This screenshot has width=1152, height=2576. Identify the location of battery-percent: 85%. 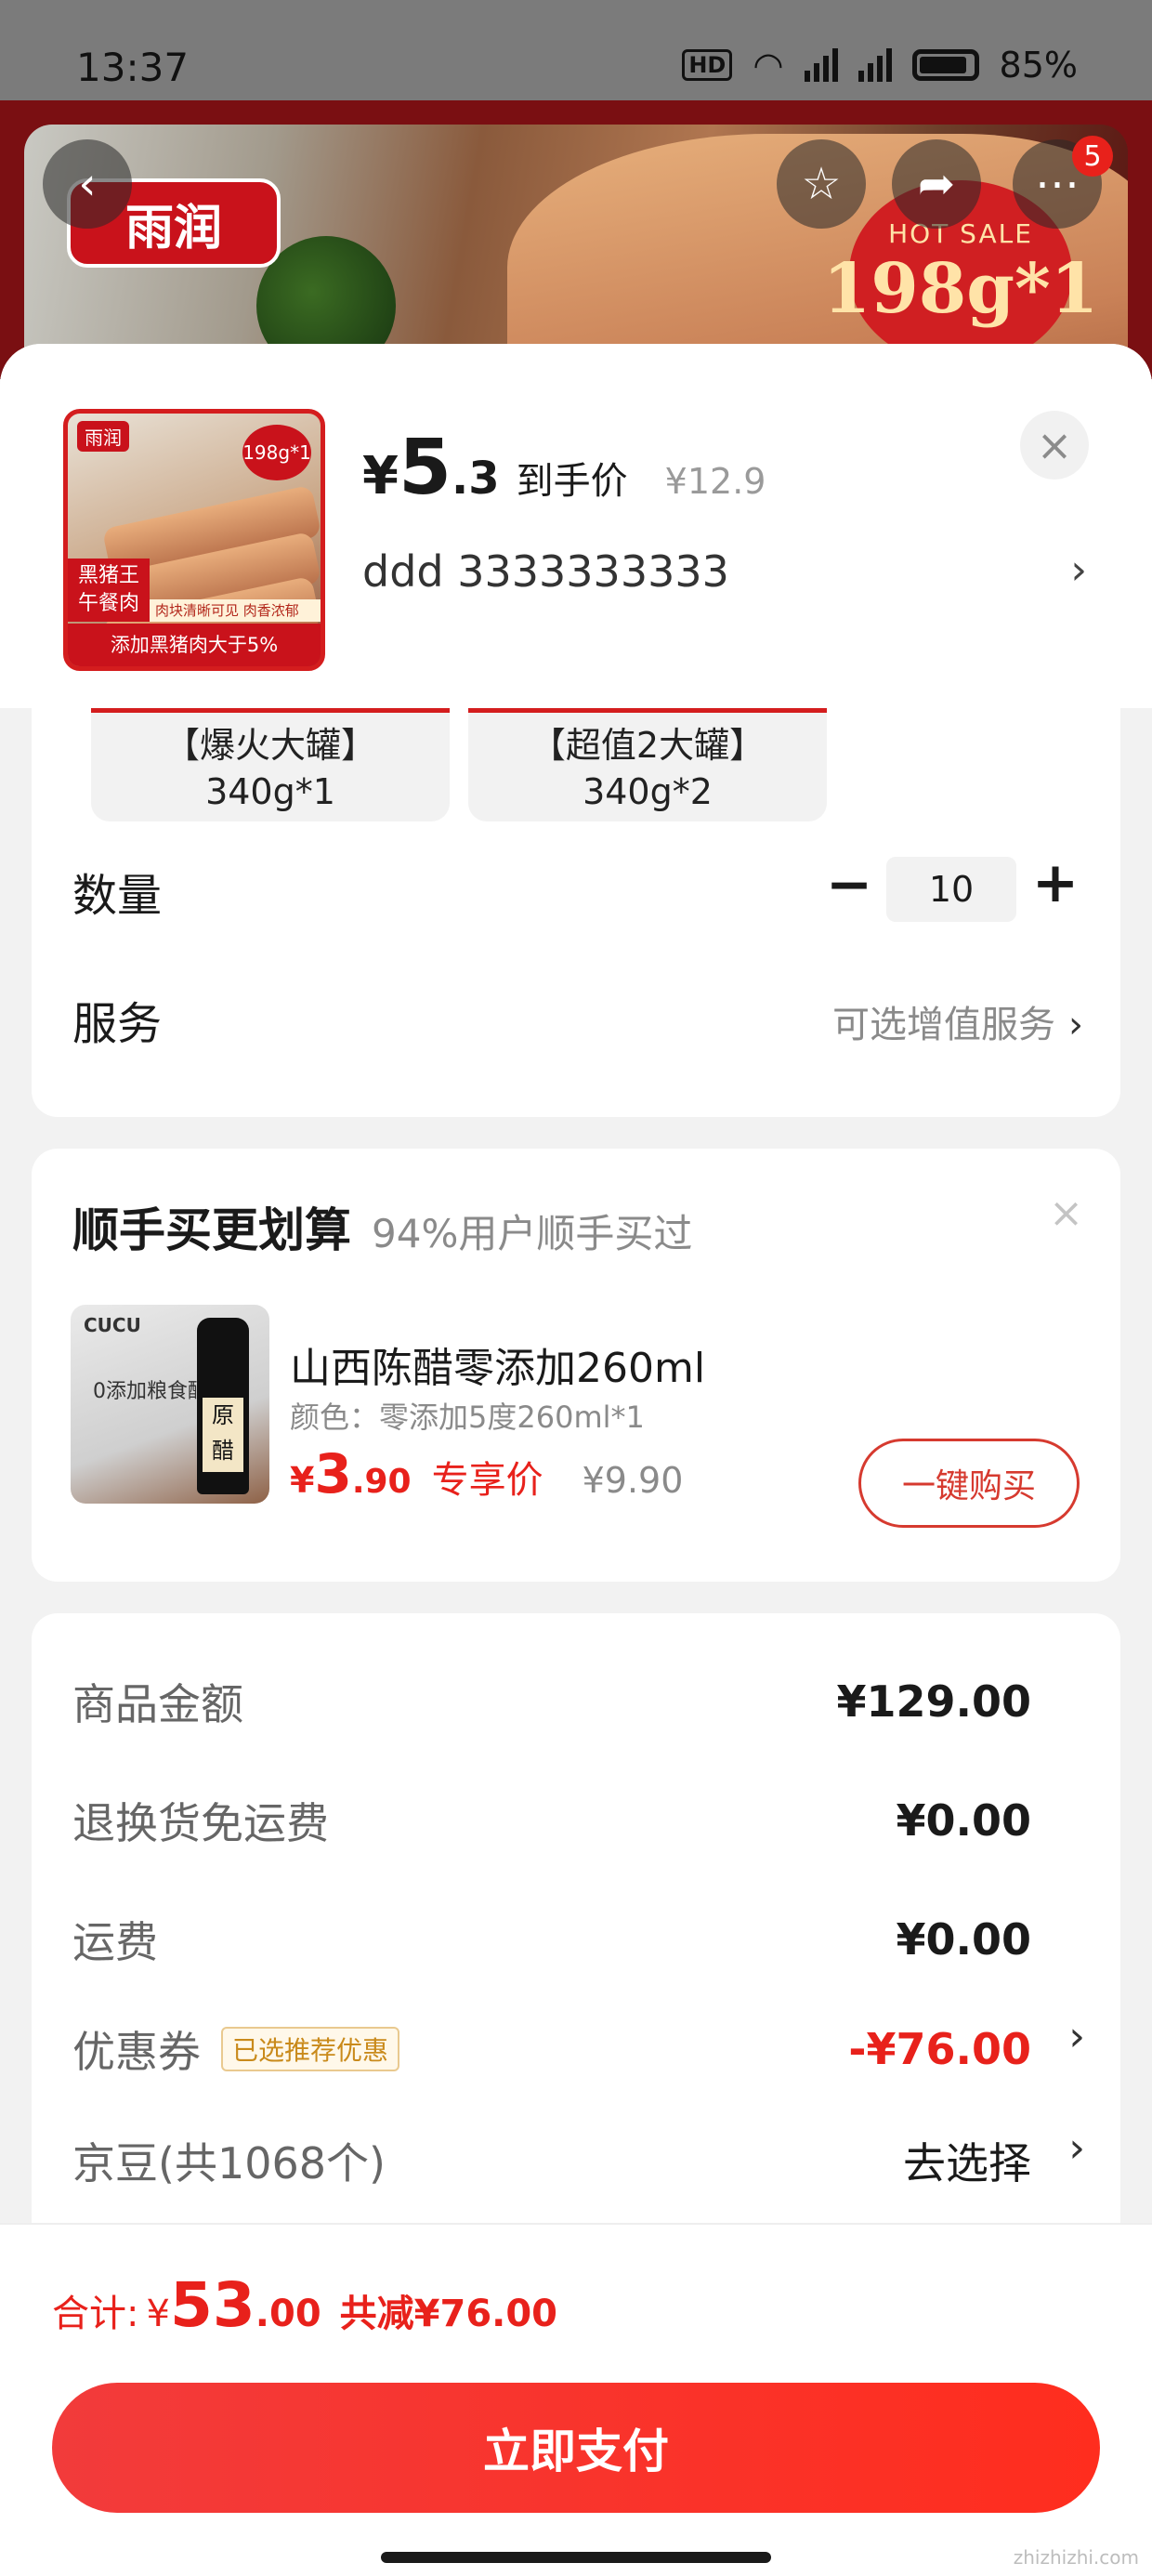
(1038, 65).